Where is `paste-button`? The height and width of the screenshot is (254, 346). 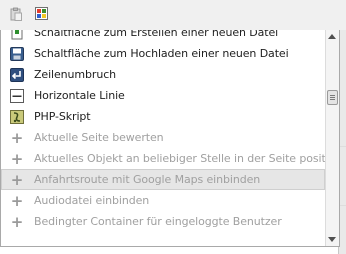 paste-button is located at coordinates (16, 15).